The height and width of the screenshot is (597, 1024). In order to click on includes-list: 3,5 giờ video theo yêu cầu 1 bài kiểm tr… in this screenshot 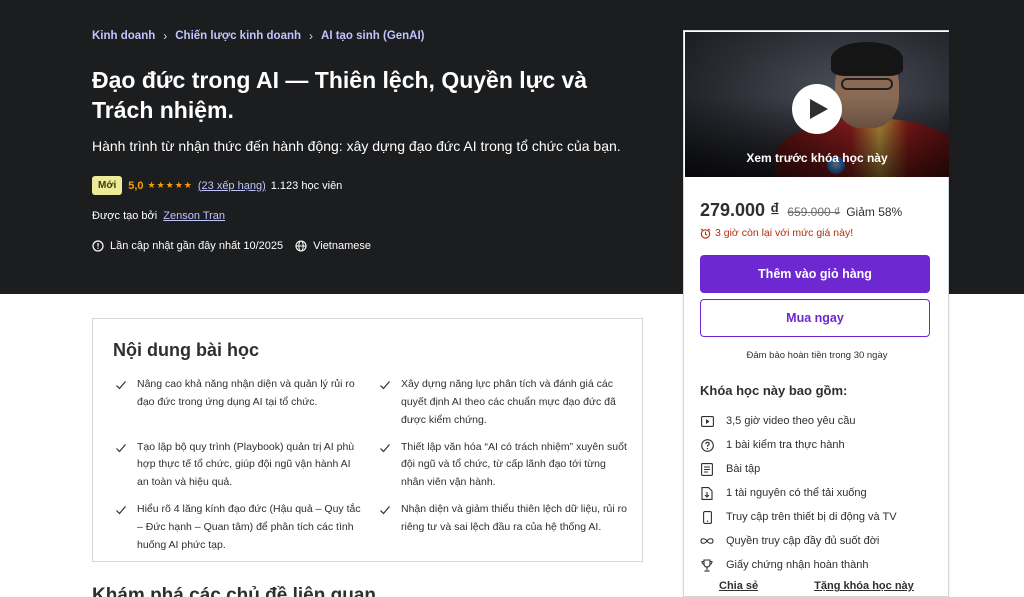, I will do `click(820, 493)`.